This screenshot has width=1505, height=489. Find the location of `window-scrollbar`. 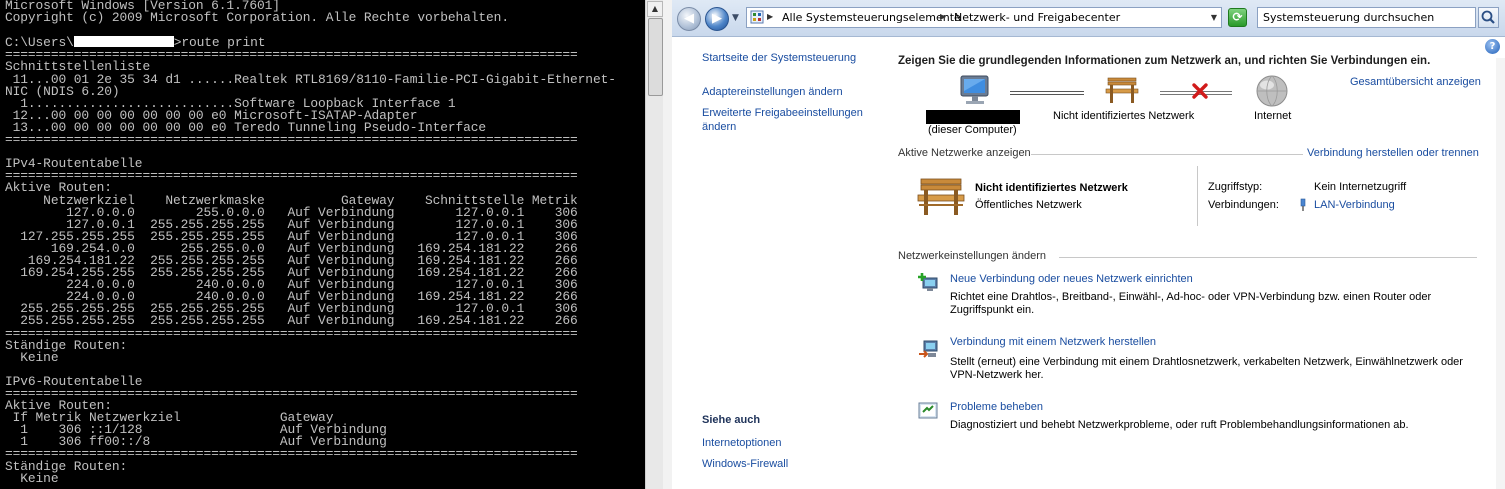

window-scrollbar is located at coordinates (1500, 273).